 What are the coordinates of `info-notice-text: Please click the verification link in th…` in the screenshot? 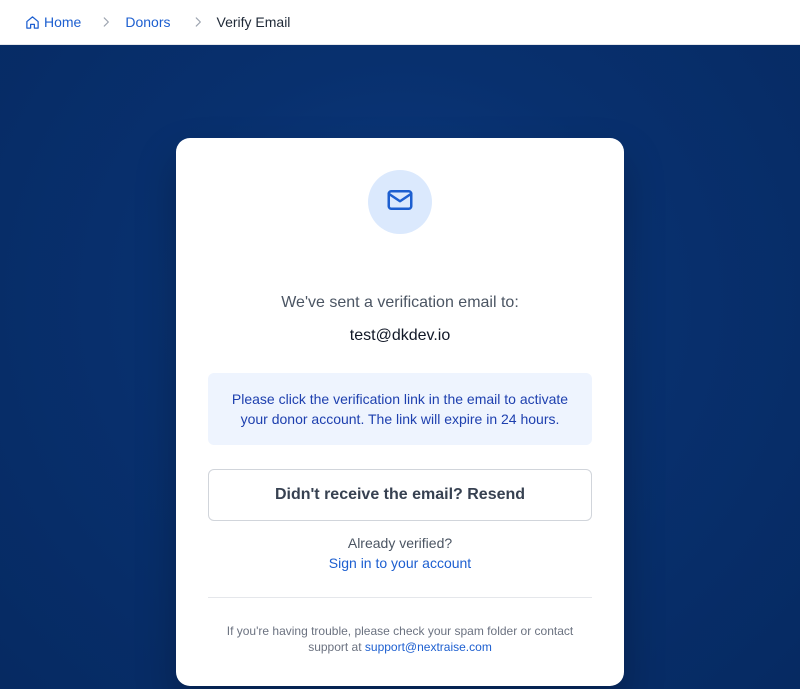 It's located at (400, 409).